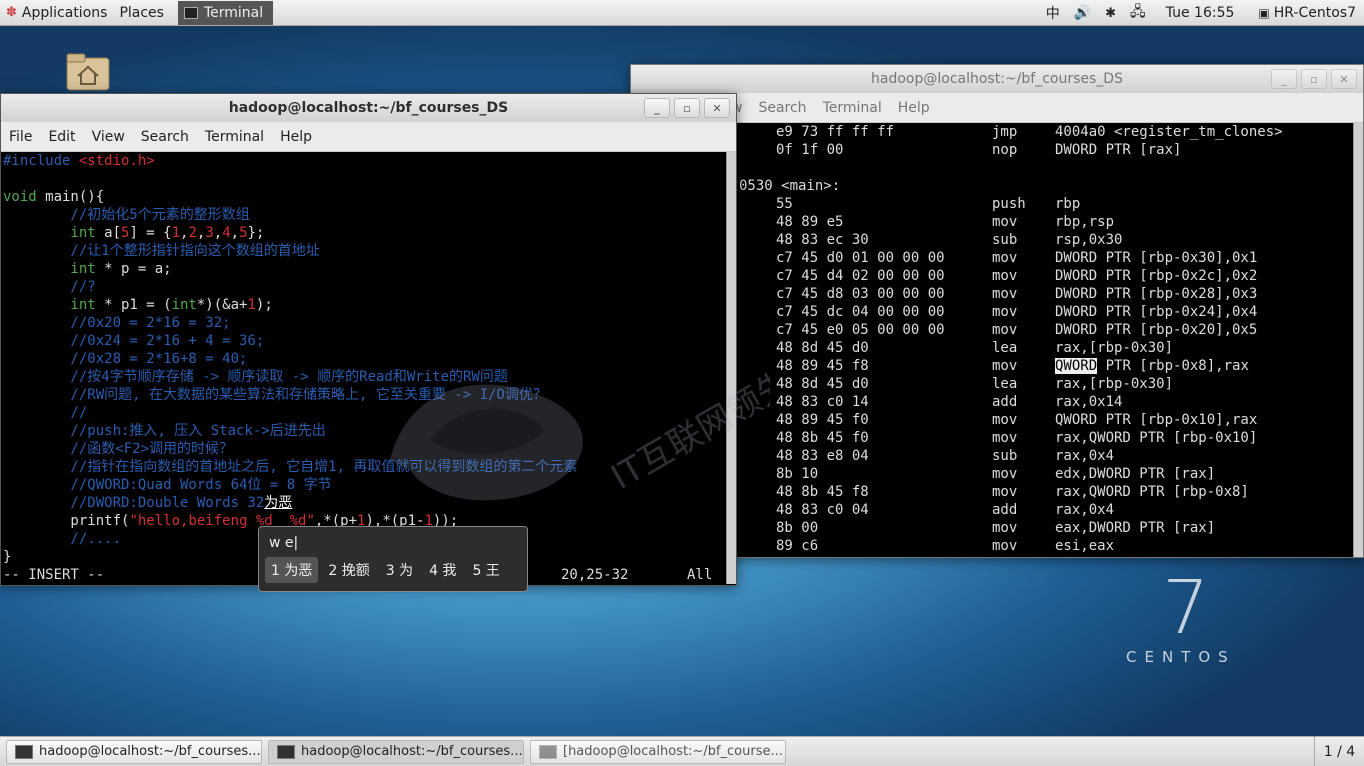 This screenshot has width=1364, height=766. Describe the element at coordinates (134, 503) in the screenshot. I see `code-token: //DWORD:Double Words 32` at that location.